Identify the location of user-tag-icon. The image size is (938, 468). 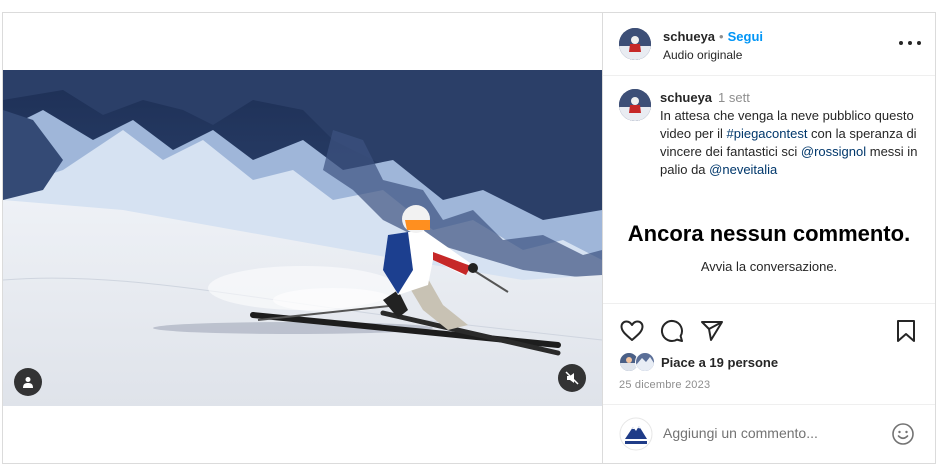
(28, 382).